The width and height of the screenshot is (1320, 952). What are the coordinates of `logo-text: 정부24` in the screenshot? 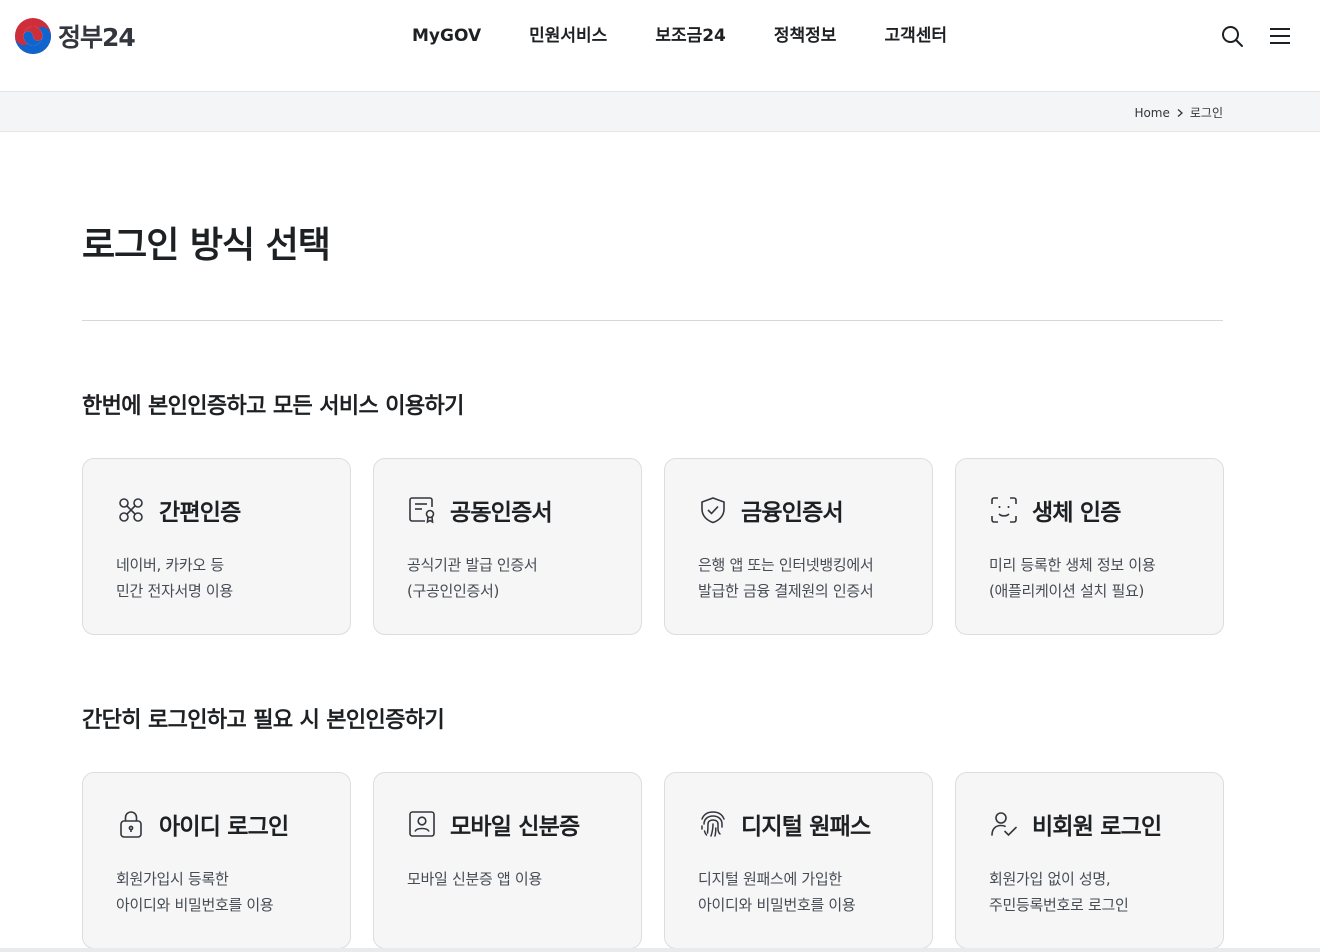 It's located at (97, 37).